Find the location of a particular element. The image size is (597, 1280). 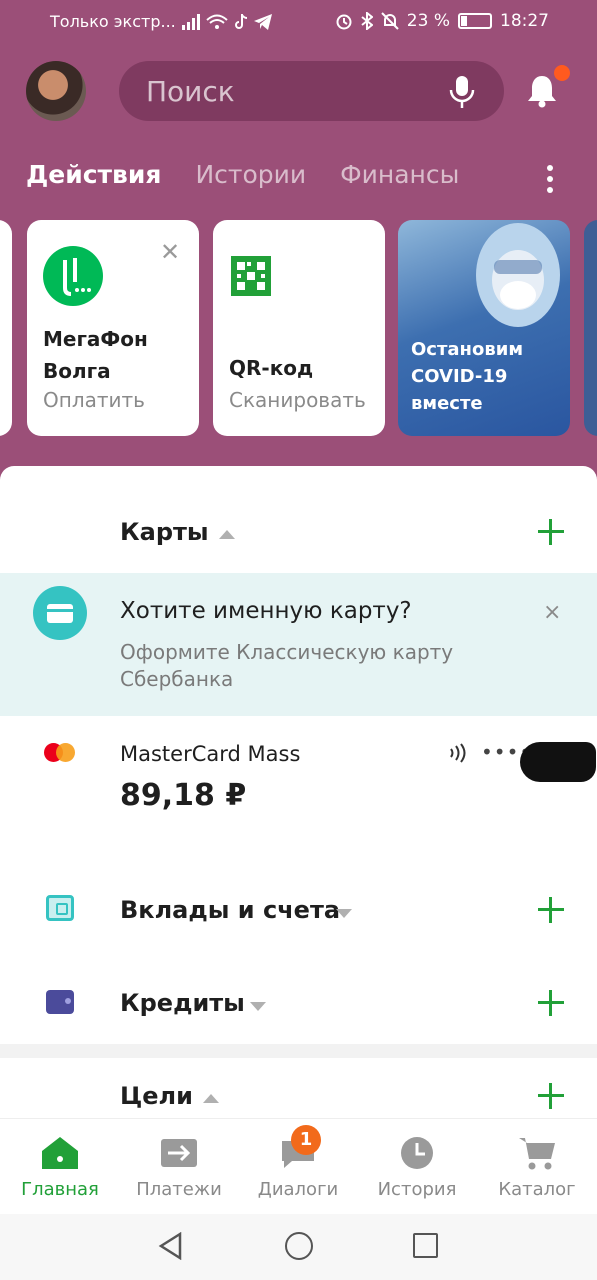

contactless-icon is located at coordinates (458, 753).